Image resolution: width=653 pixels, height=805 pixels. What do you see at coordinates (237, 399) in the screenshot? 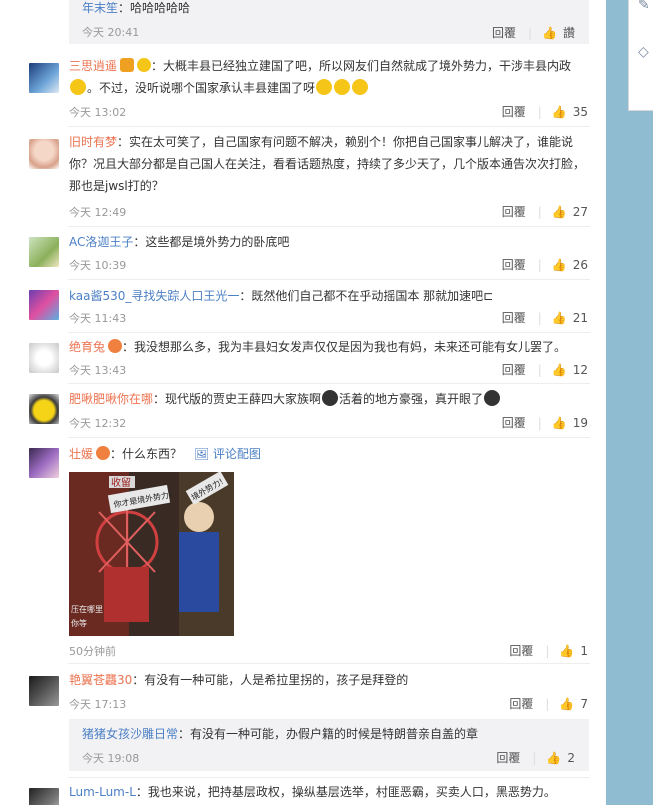
I see `comment-text: ：现代版的贾史王薛四大家族啊` at bounding box center [237, 399].